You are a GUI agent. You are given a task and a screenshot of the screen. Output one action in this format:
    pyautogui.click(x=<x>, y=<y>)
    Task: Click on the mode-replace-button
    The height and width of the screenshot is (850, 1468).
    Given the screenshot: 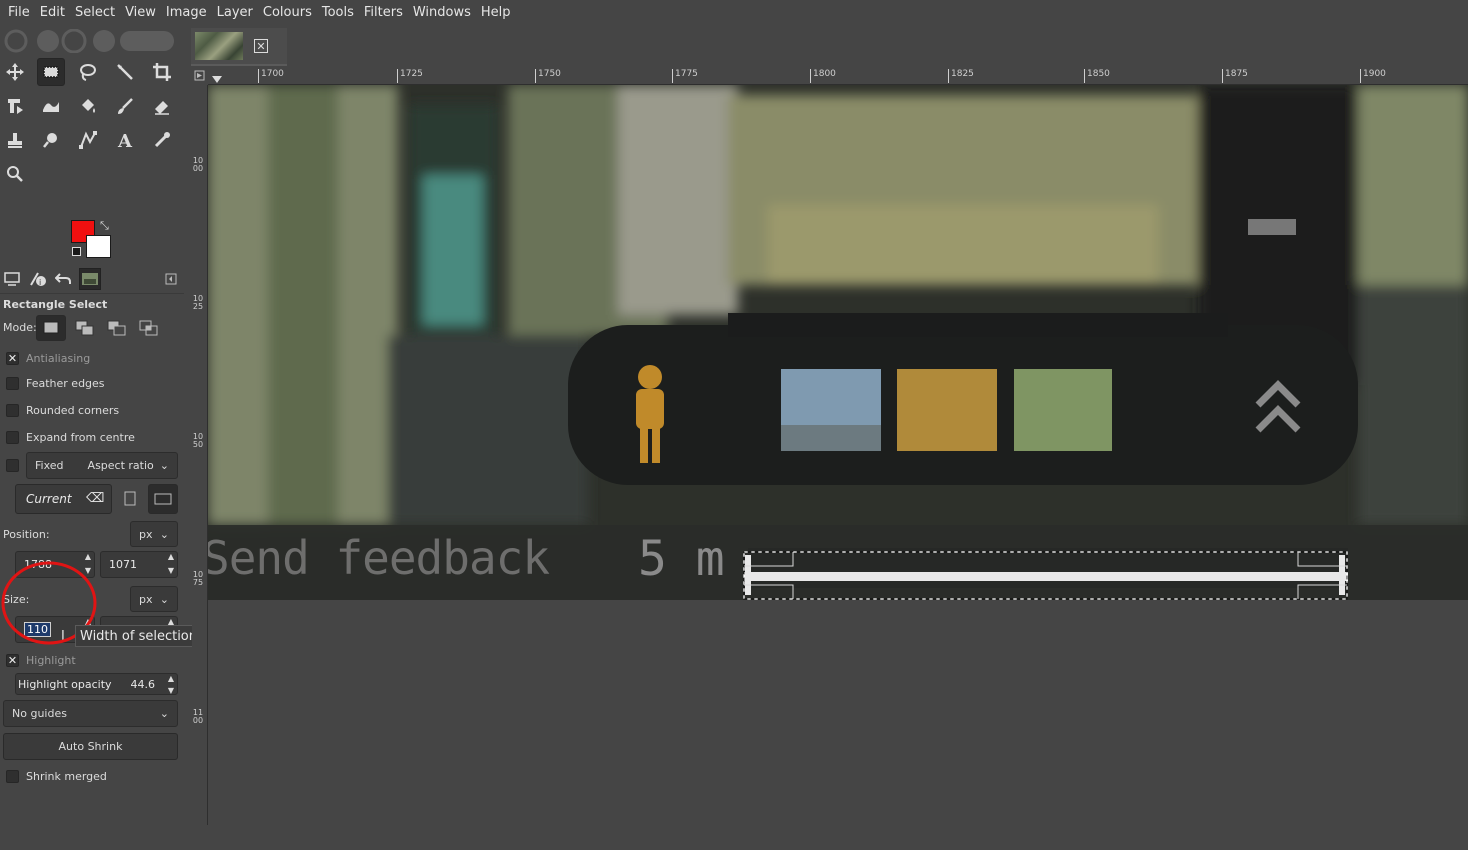 What is the action you would take?
    pyautogui.click(x=51, y=328)
    